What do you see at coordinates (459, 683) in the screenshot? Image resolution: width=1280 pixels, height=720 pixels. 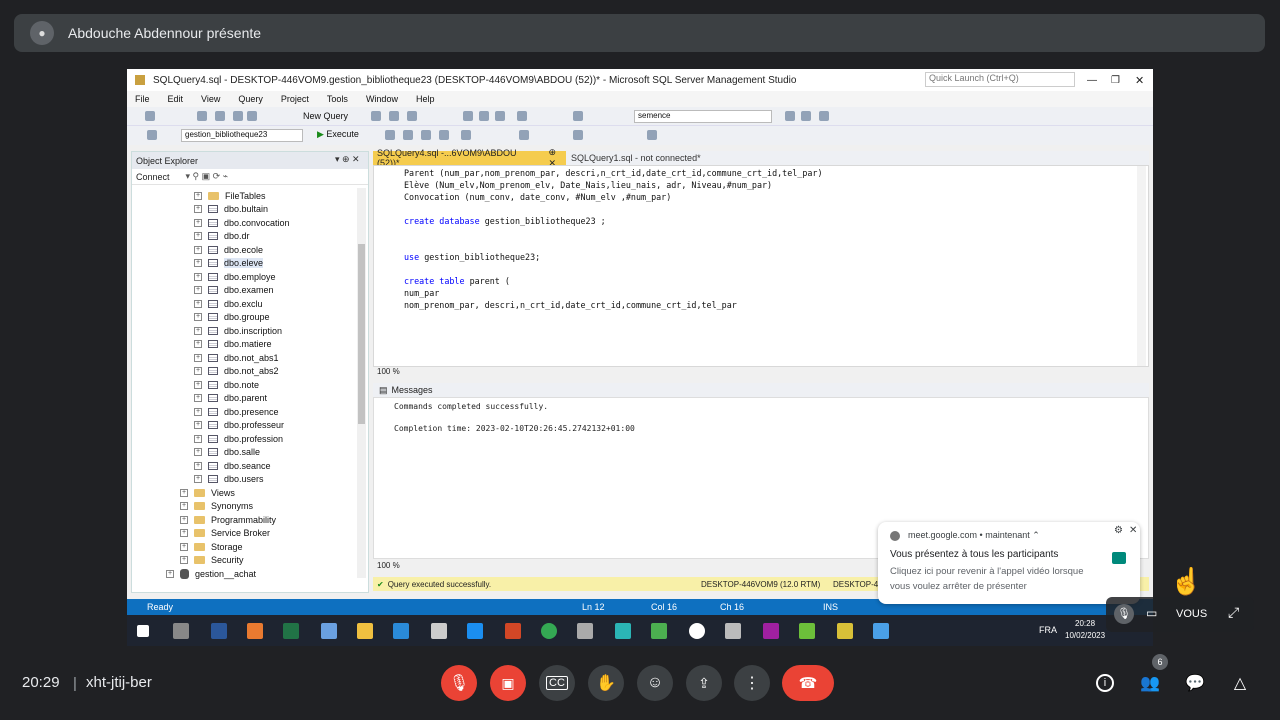 I see `mic-off-button: 🎙` at bounding box center [459, 683].